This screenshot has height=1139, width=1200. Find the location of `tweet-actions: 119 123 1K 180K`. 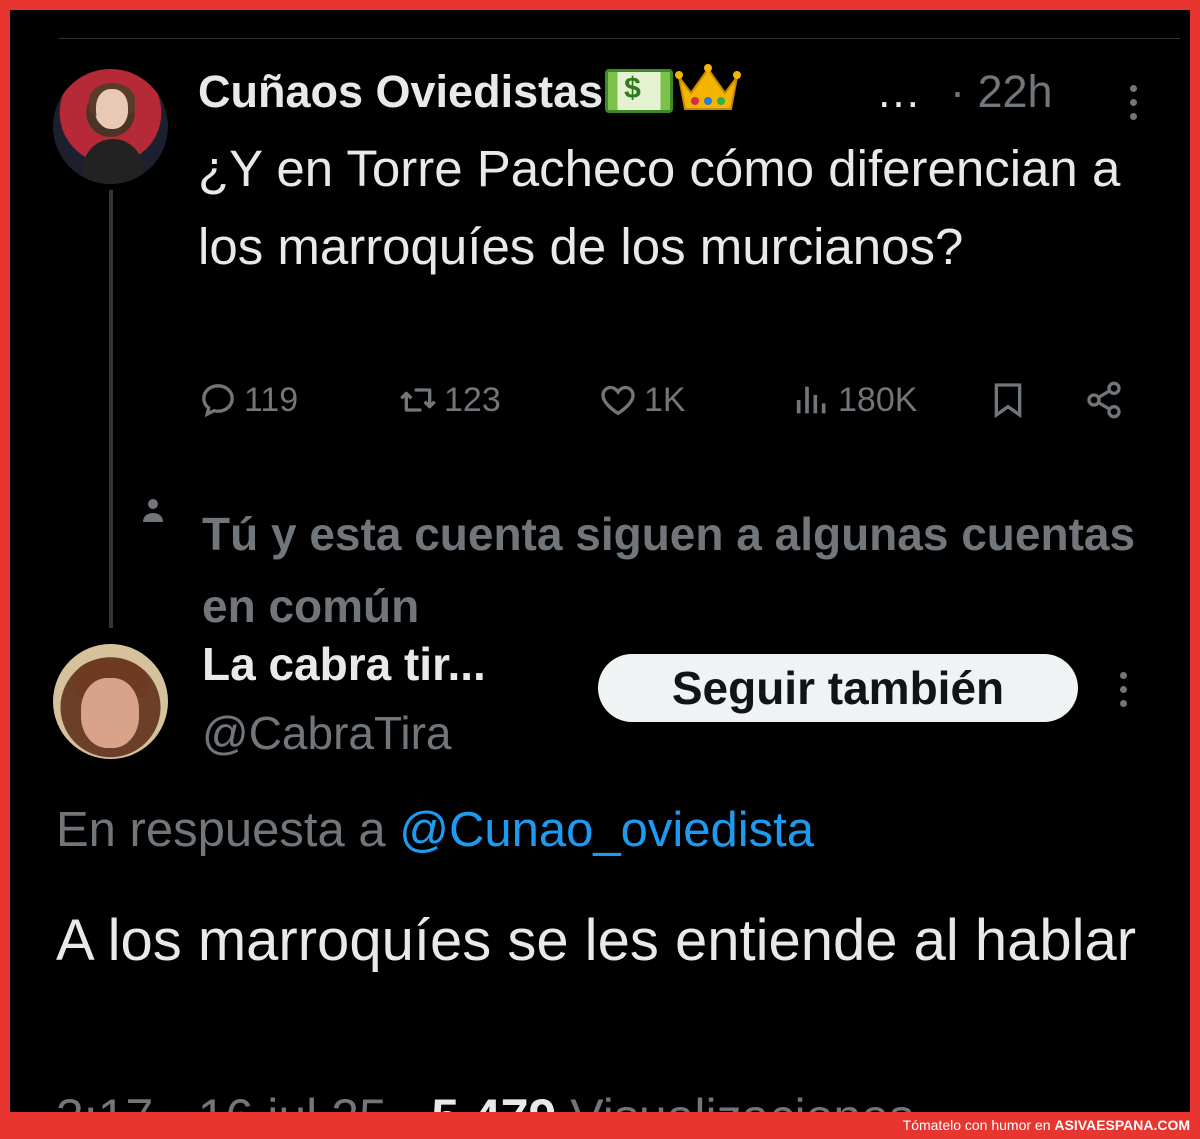

tweet-actions: 119 123 1K 180K is located at coordinates (663, 410).